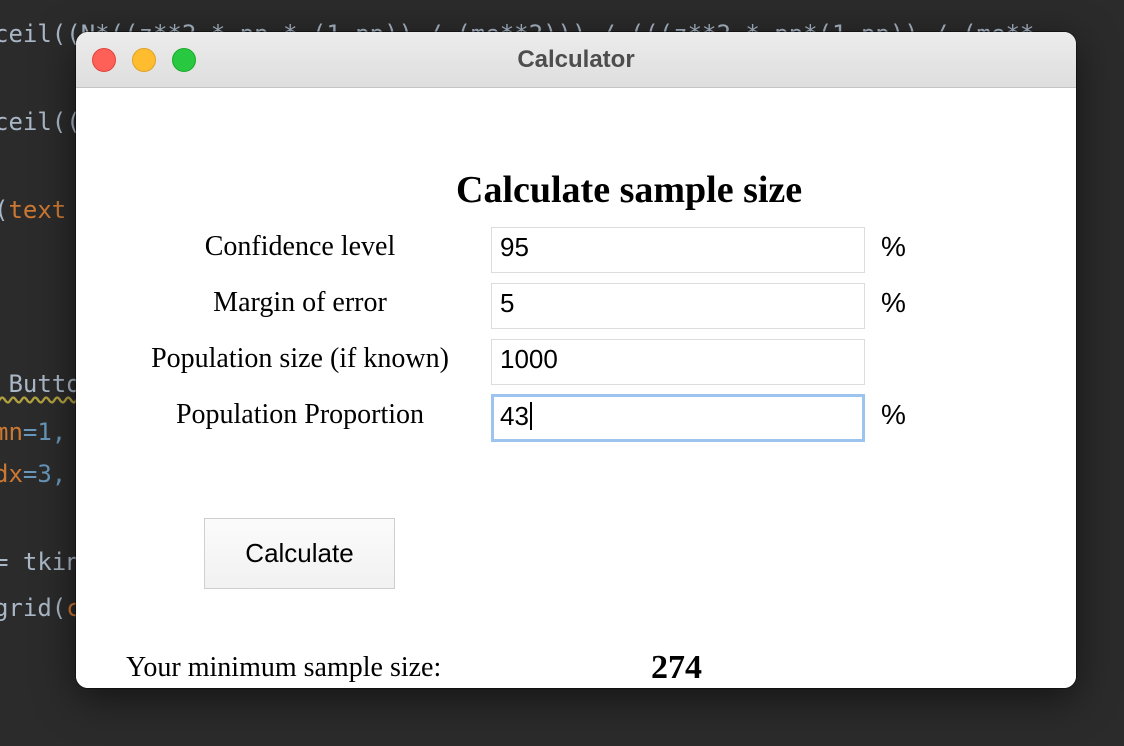 This screenshot has height=746, width=1124. What do you see at coordinates (676, 667) in the screenshot?
I see `result-value: 274` at bounding box center [676, 667].